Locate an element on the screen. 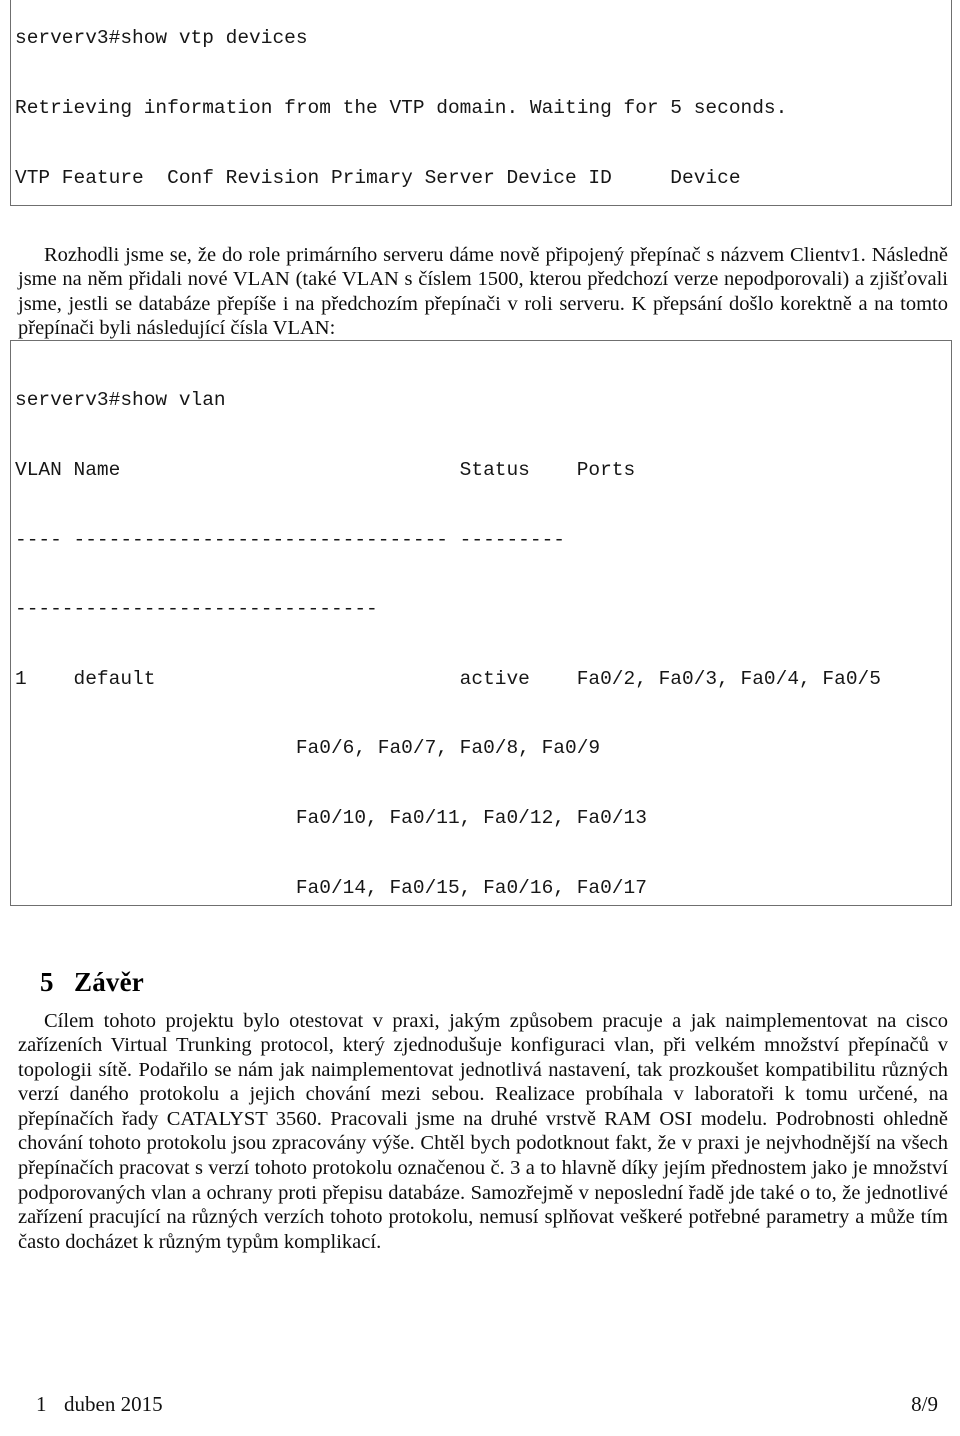  footer-date: duben 2015 is located at coordinates (113, 1404).